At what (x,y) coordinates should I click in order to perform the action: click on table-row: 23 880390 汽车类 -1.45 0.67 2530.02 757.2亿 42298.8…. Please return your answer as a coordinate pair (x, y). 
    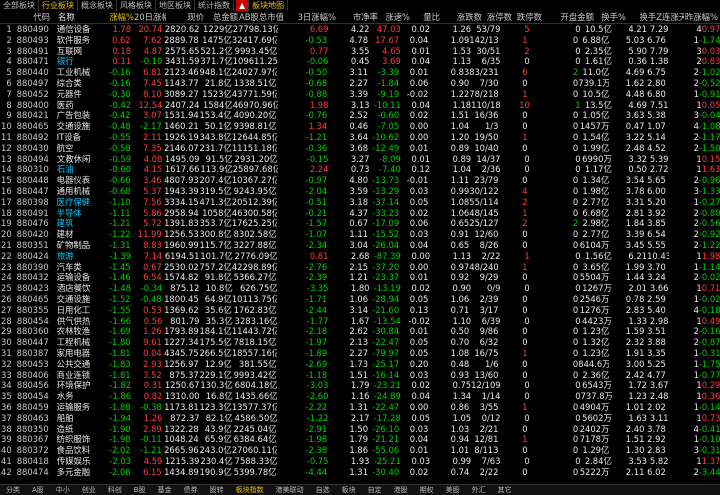
    Looking at the image, I should click on (360, 267).